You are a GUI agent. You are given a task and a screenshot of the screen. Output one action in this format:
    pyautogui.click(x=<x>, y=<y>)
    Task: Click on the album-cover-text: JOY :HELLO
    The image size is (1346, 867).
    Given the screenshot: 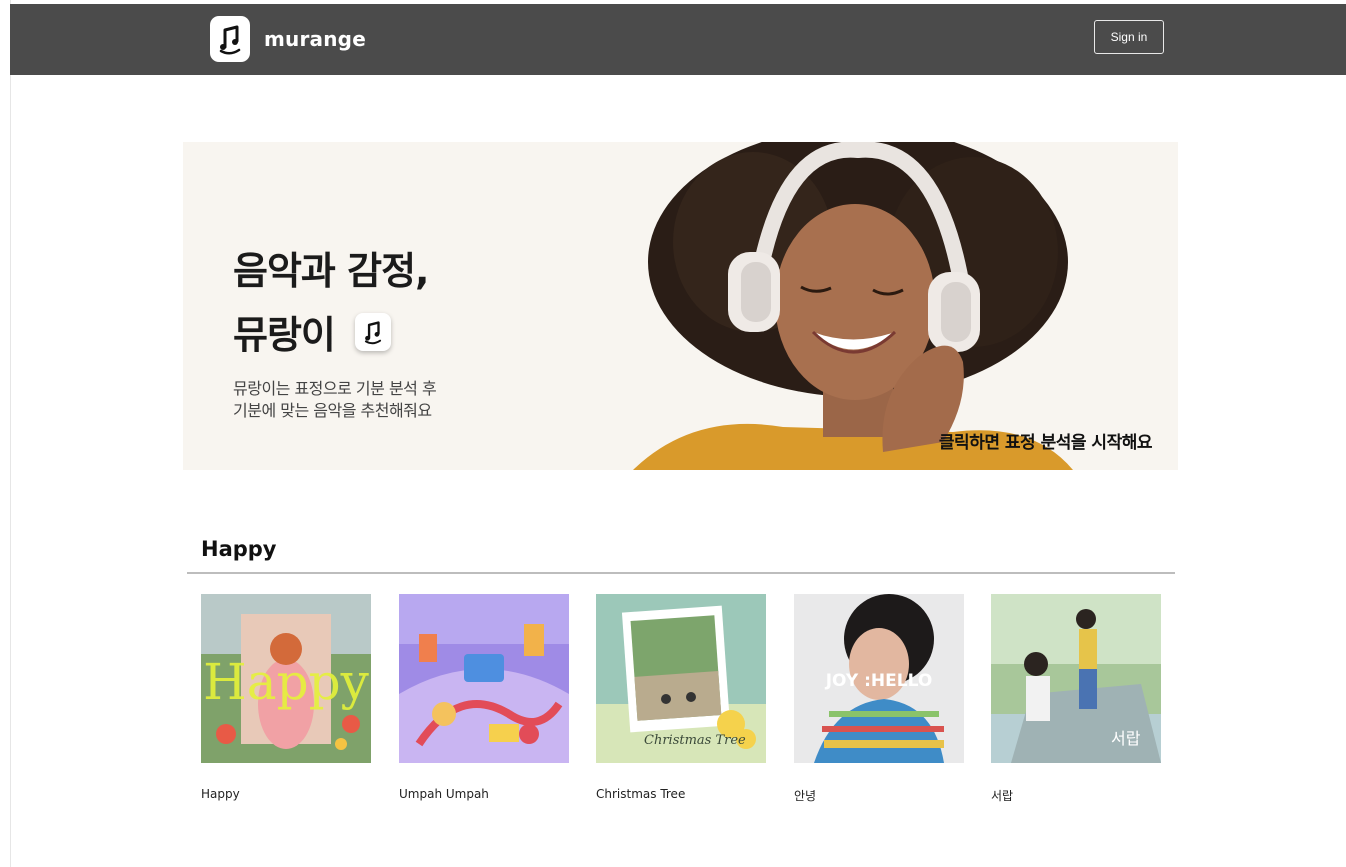 What is the action you would take?
    pyautogui.click(x=879, y=681)
    